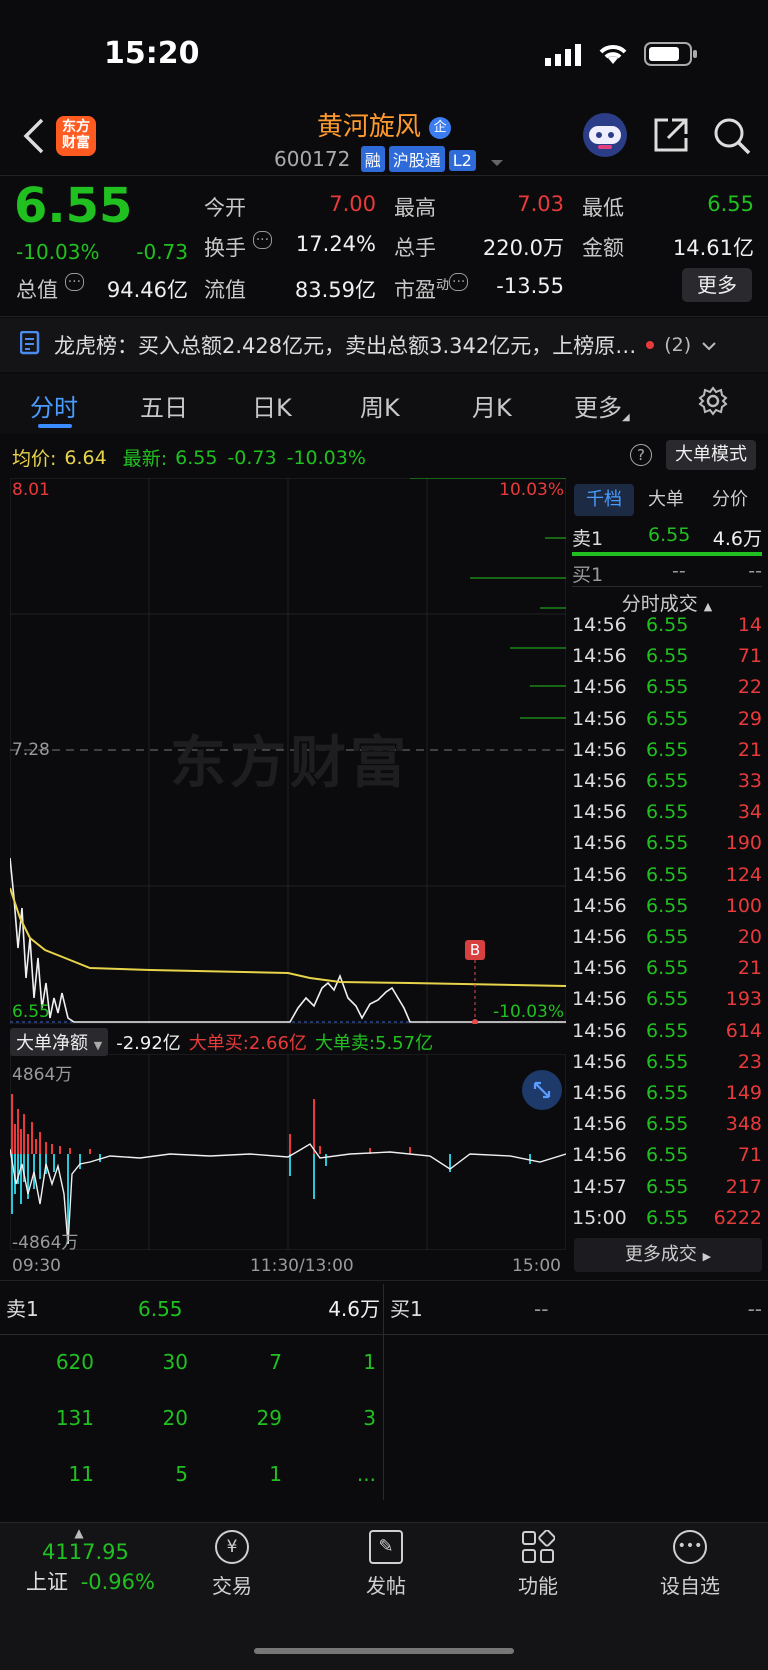 The height and width of the screenshot is (1670, 768). I want to click on trade-volume: 614, so click(743, 1030).